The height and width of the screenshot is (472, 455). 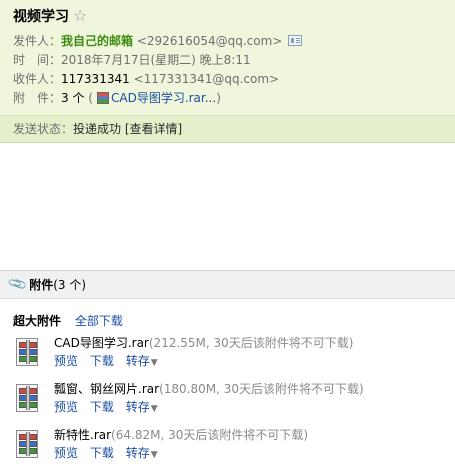 What do you see at coordinates (251, 343) in the screenshot?
I see `attachment-meta: (212.55M, 30天后该附件将不可下载)` at bounding box center [251, 343].